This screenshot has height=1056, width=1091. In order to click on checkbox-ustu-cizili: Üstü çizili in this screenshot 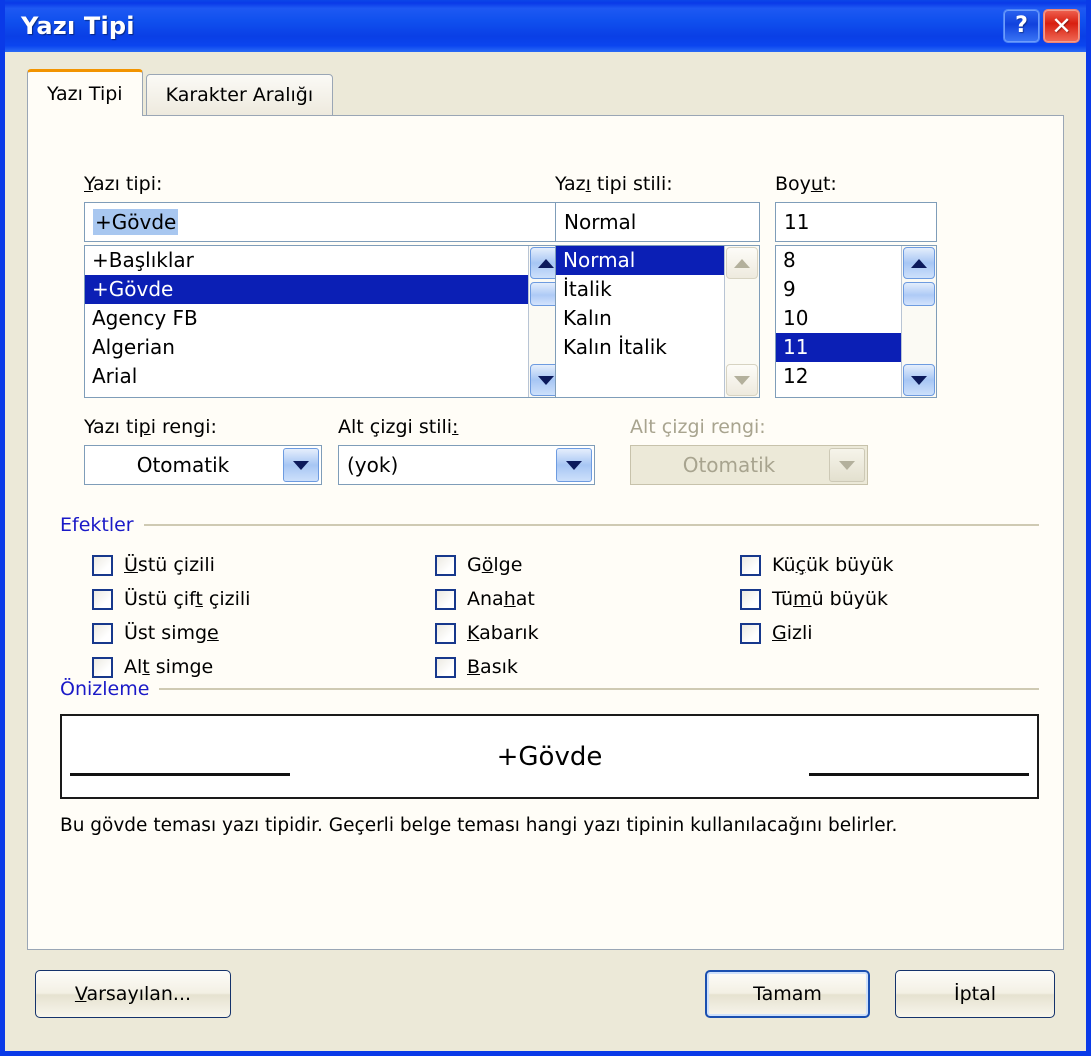, I will do `click(171, 565)`.